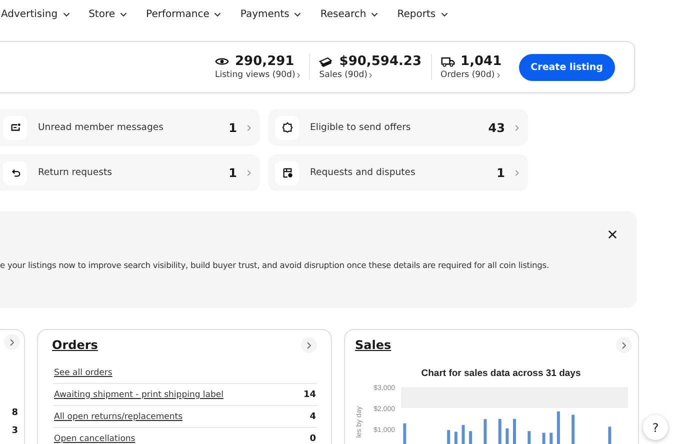 Image resolution: width=680 pixels, height=444 pixels. Describe the element at coordinates (447, 61) in the screenshot. I see `truck-icon` at that location.